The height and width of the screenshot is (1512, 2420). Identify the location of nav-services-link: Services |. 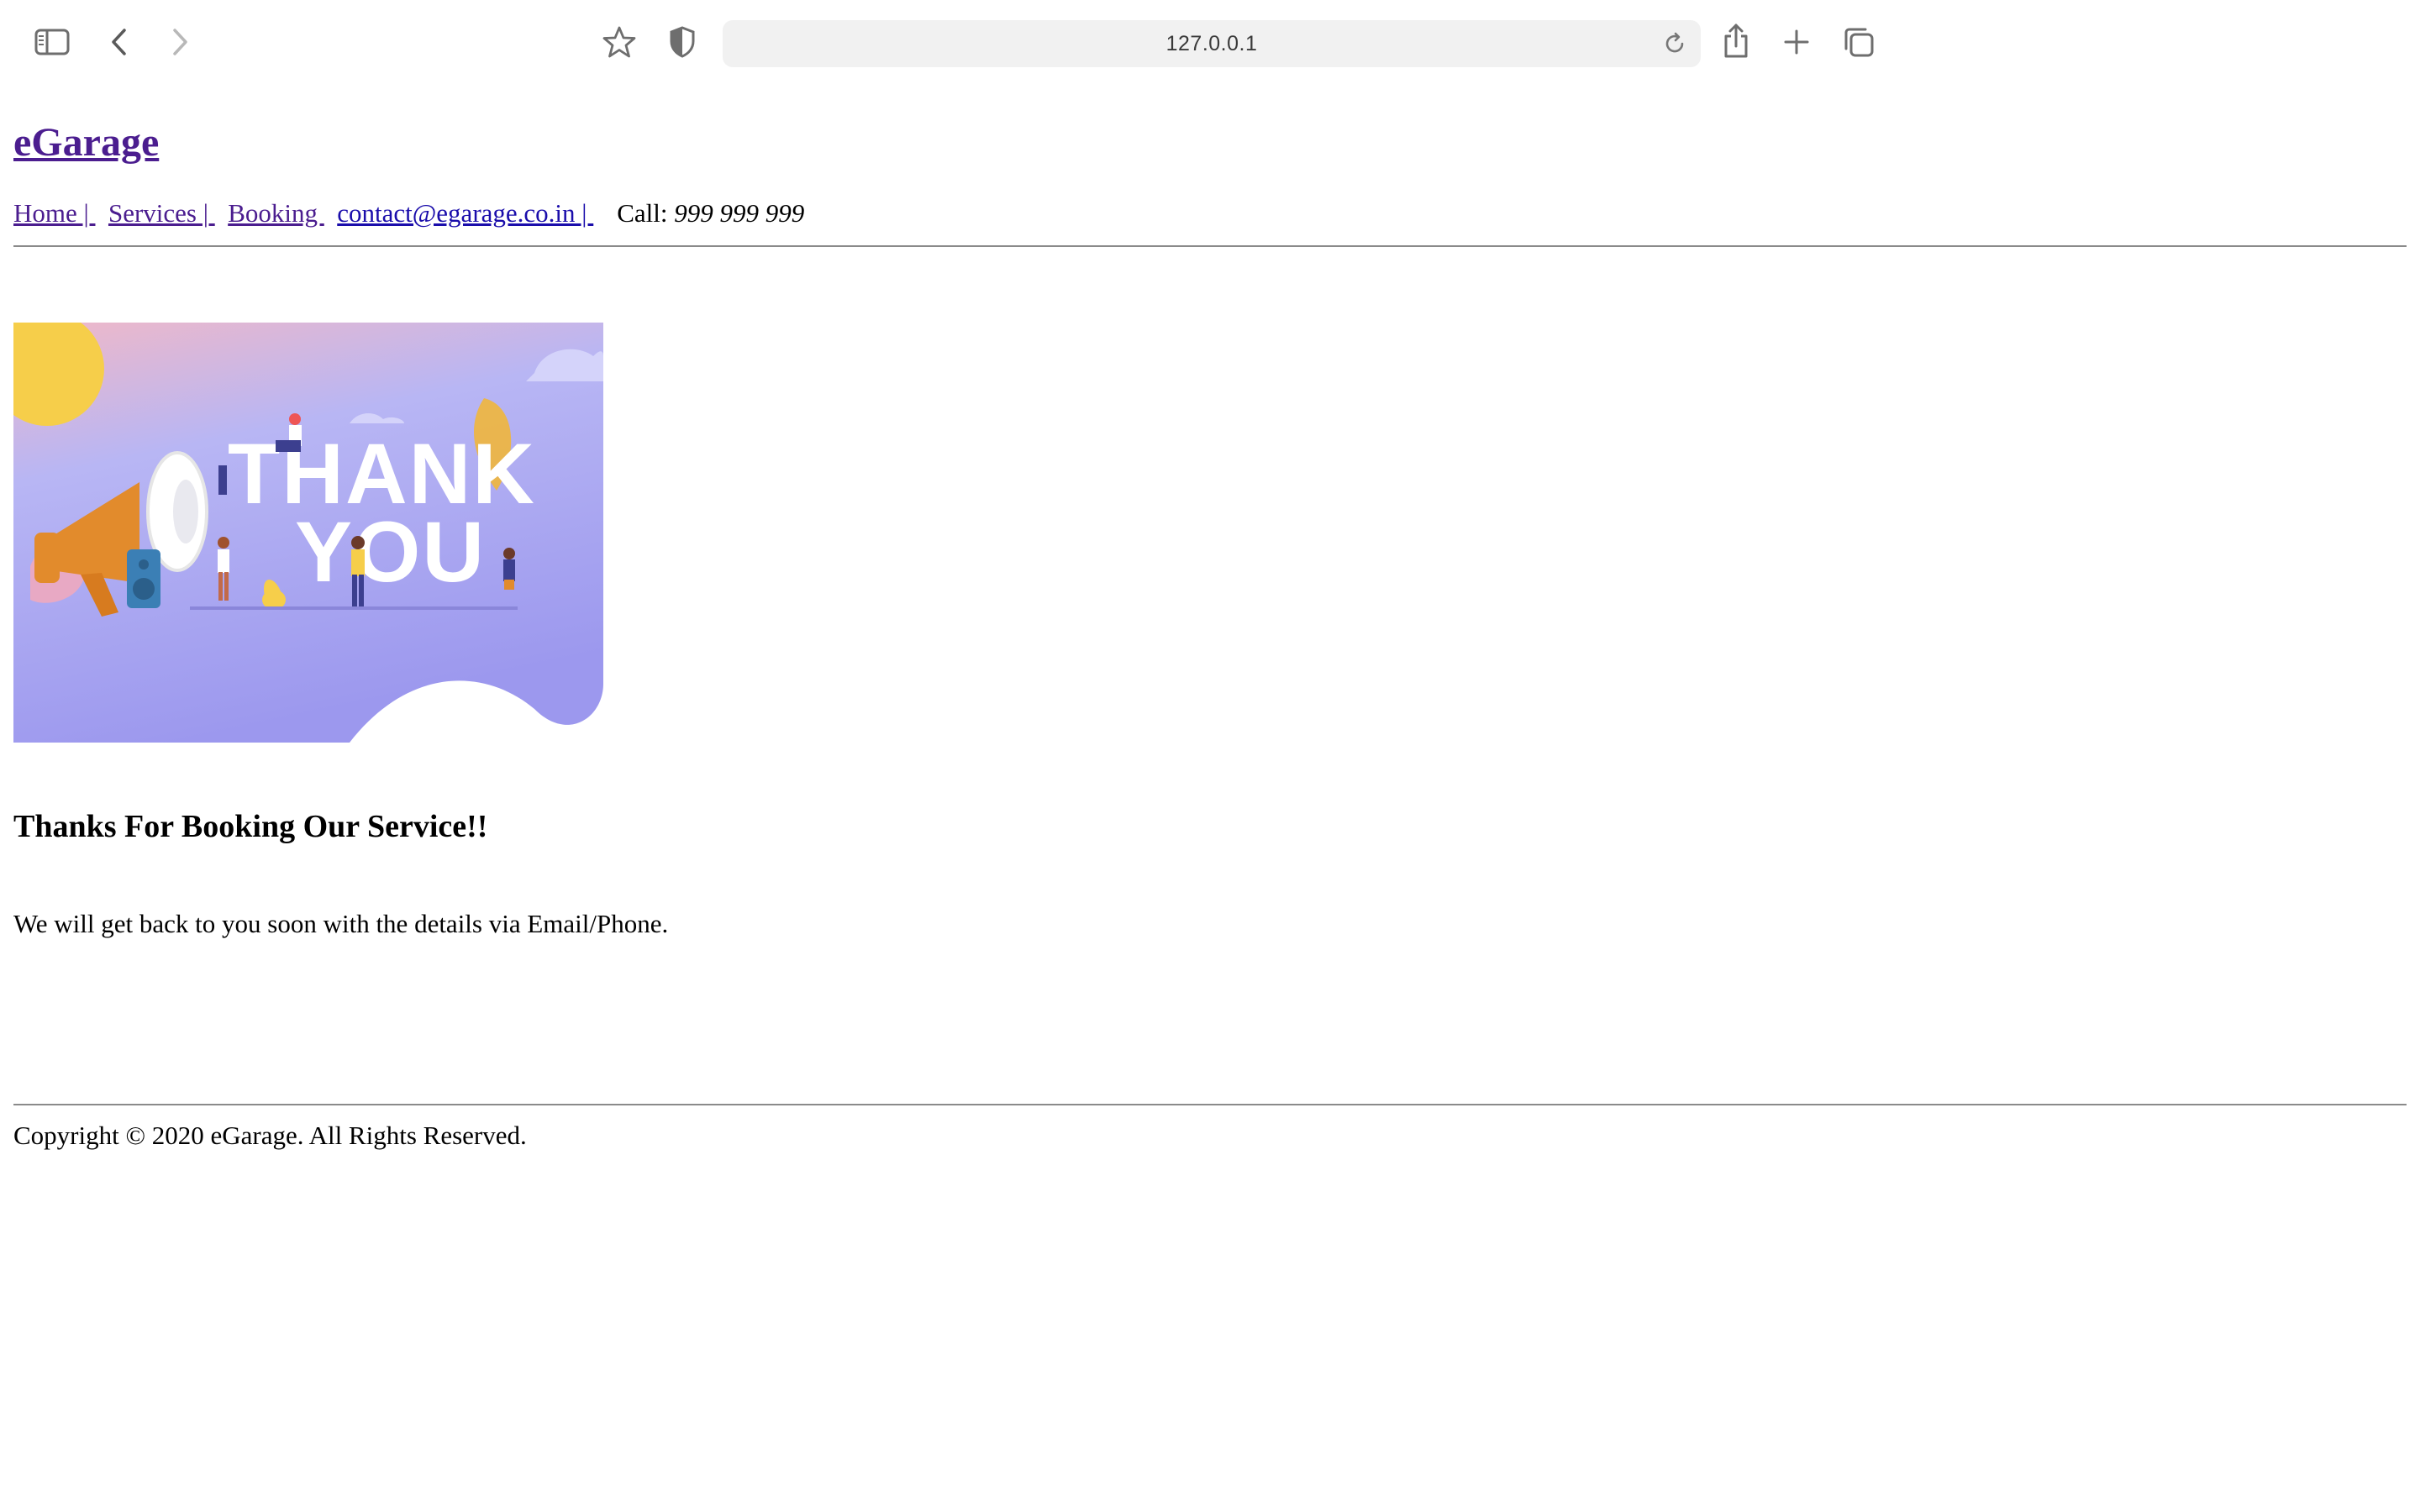
(161, 213).